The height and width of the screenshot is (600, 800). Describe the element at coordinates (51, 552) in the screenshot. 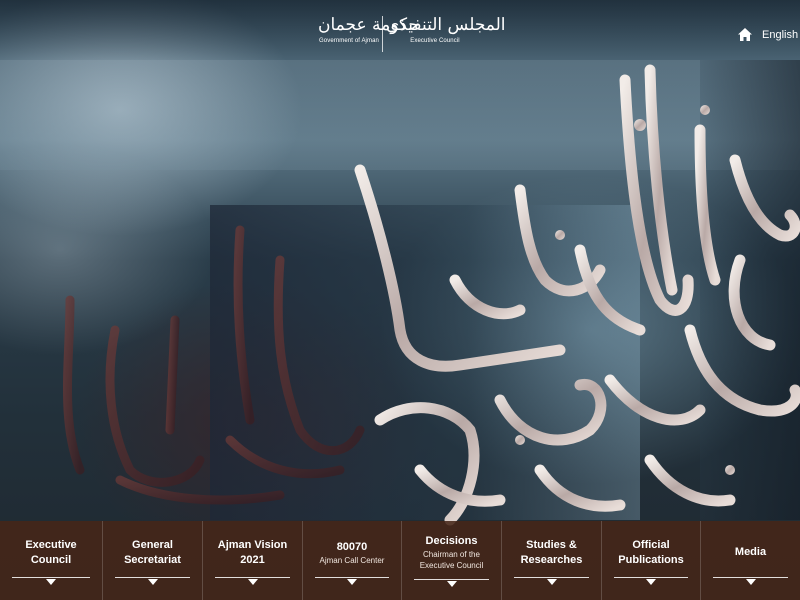

I see `nav-item-title: Executive Council` at that location.